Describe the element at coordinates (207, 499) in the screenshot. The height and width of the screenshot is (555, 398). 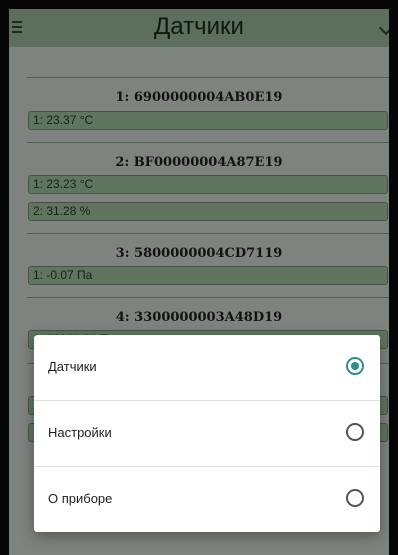
I see `option-about: О приборе` at that location.